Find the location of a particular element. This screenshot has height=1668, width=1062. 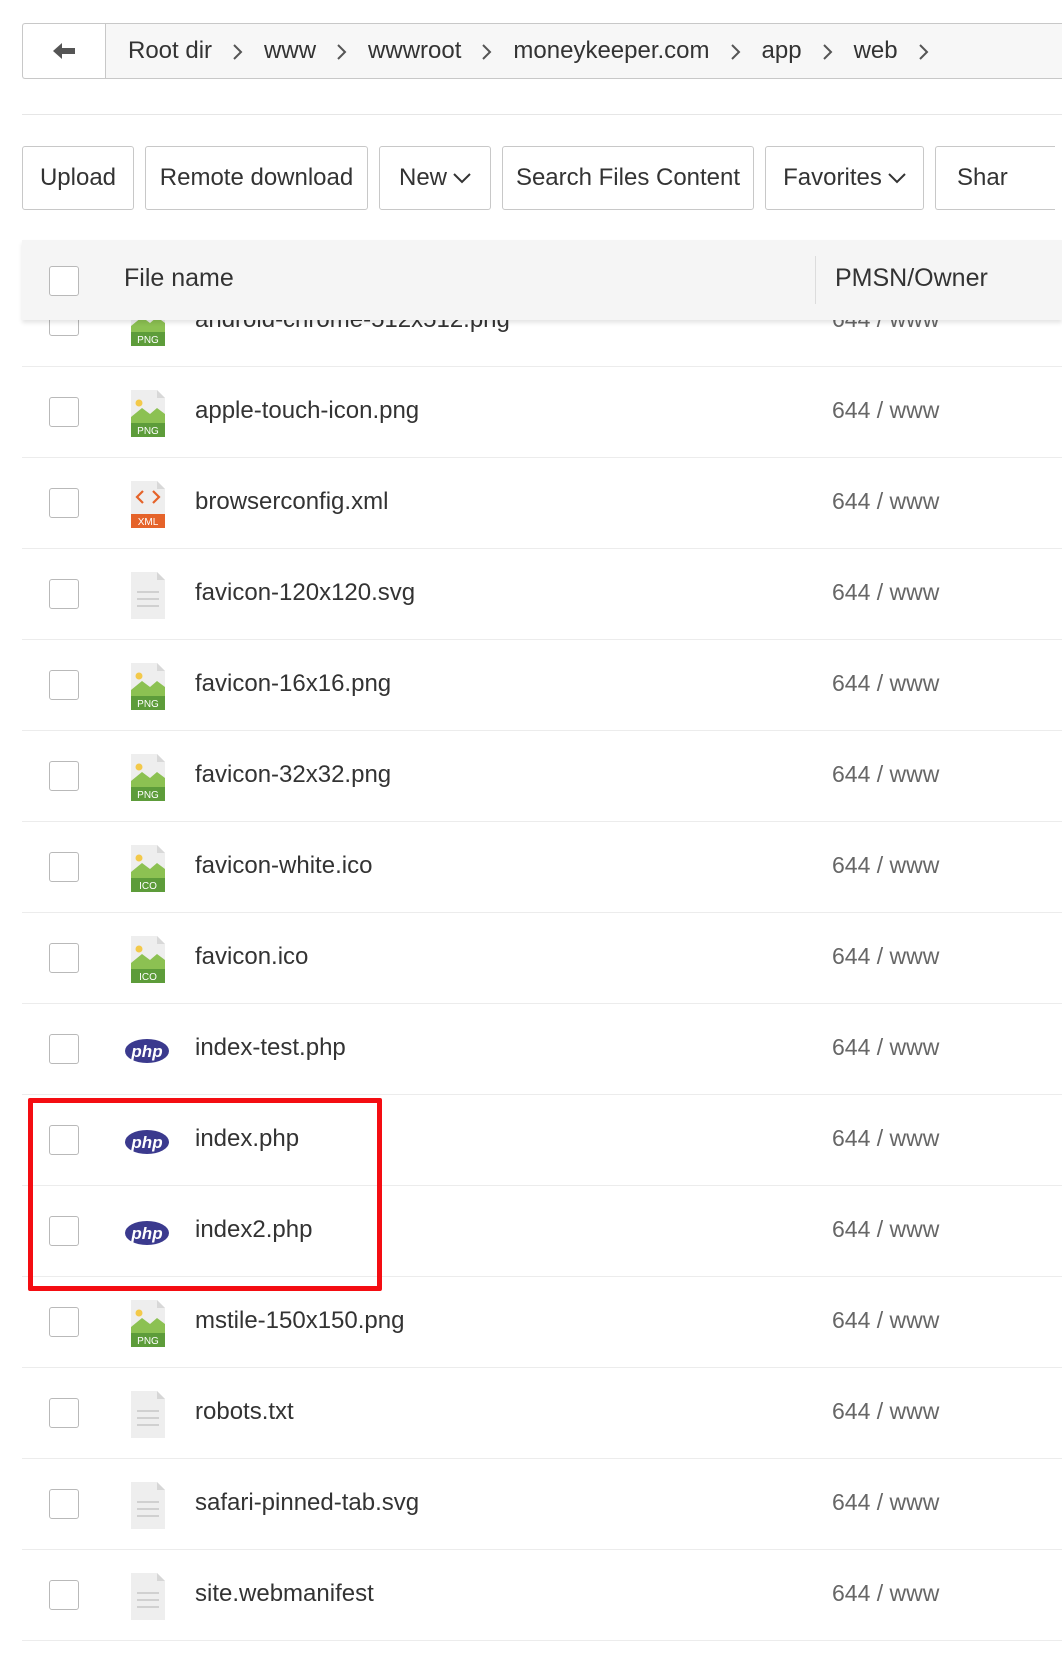

file-row: ICO favicon-white.ico 644 / www is located at coordinates (542, 867).